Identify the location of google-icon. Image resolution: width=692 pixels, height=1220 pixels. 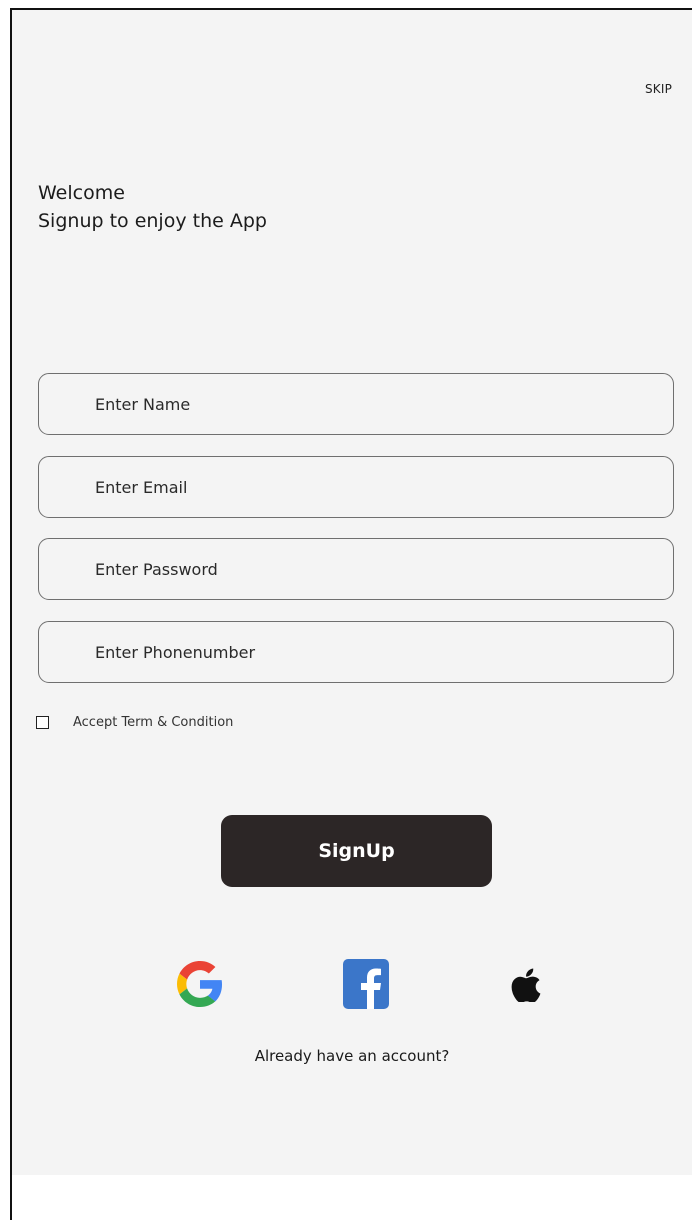
(200, 984).